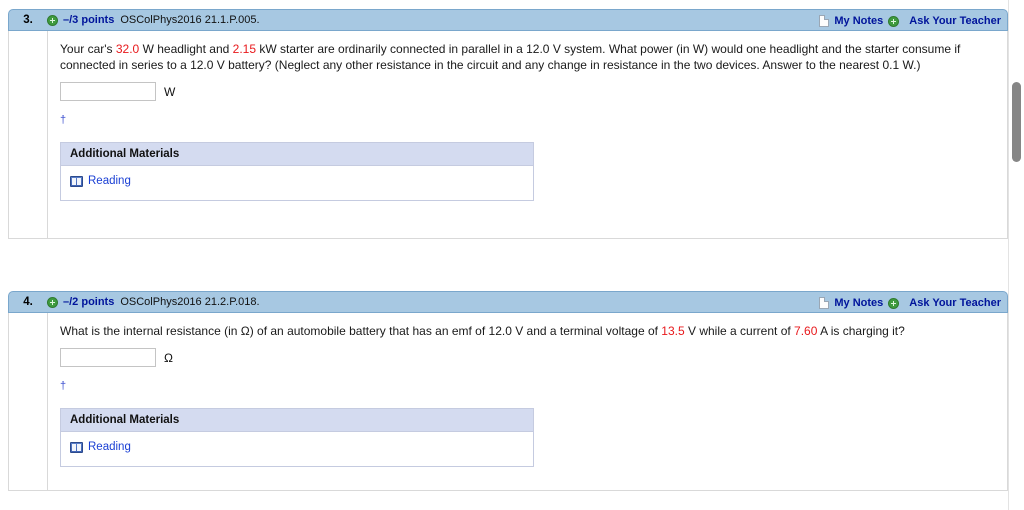 The width and height of the screenshot is (1024, 510). I want to click on answer-unit: W, so click(170, 91).